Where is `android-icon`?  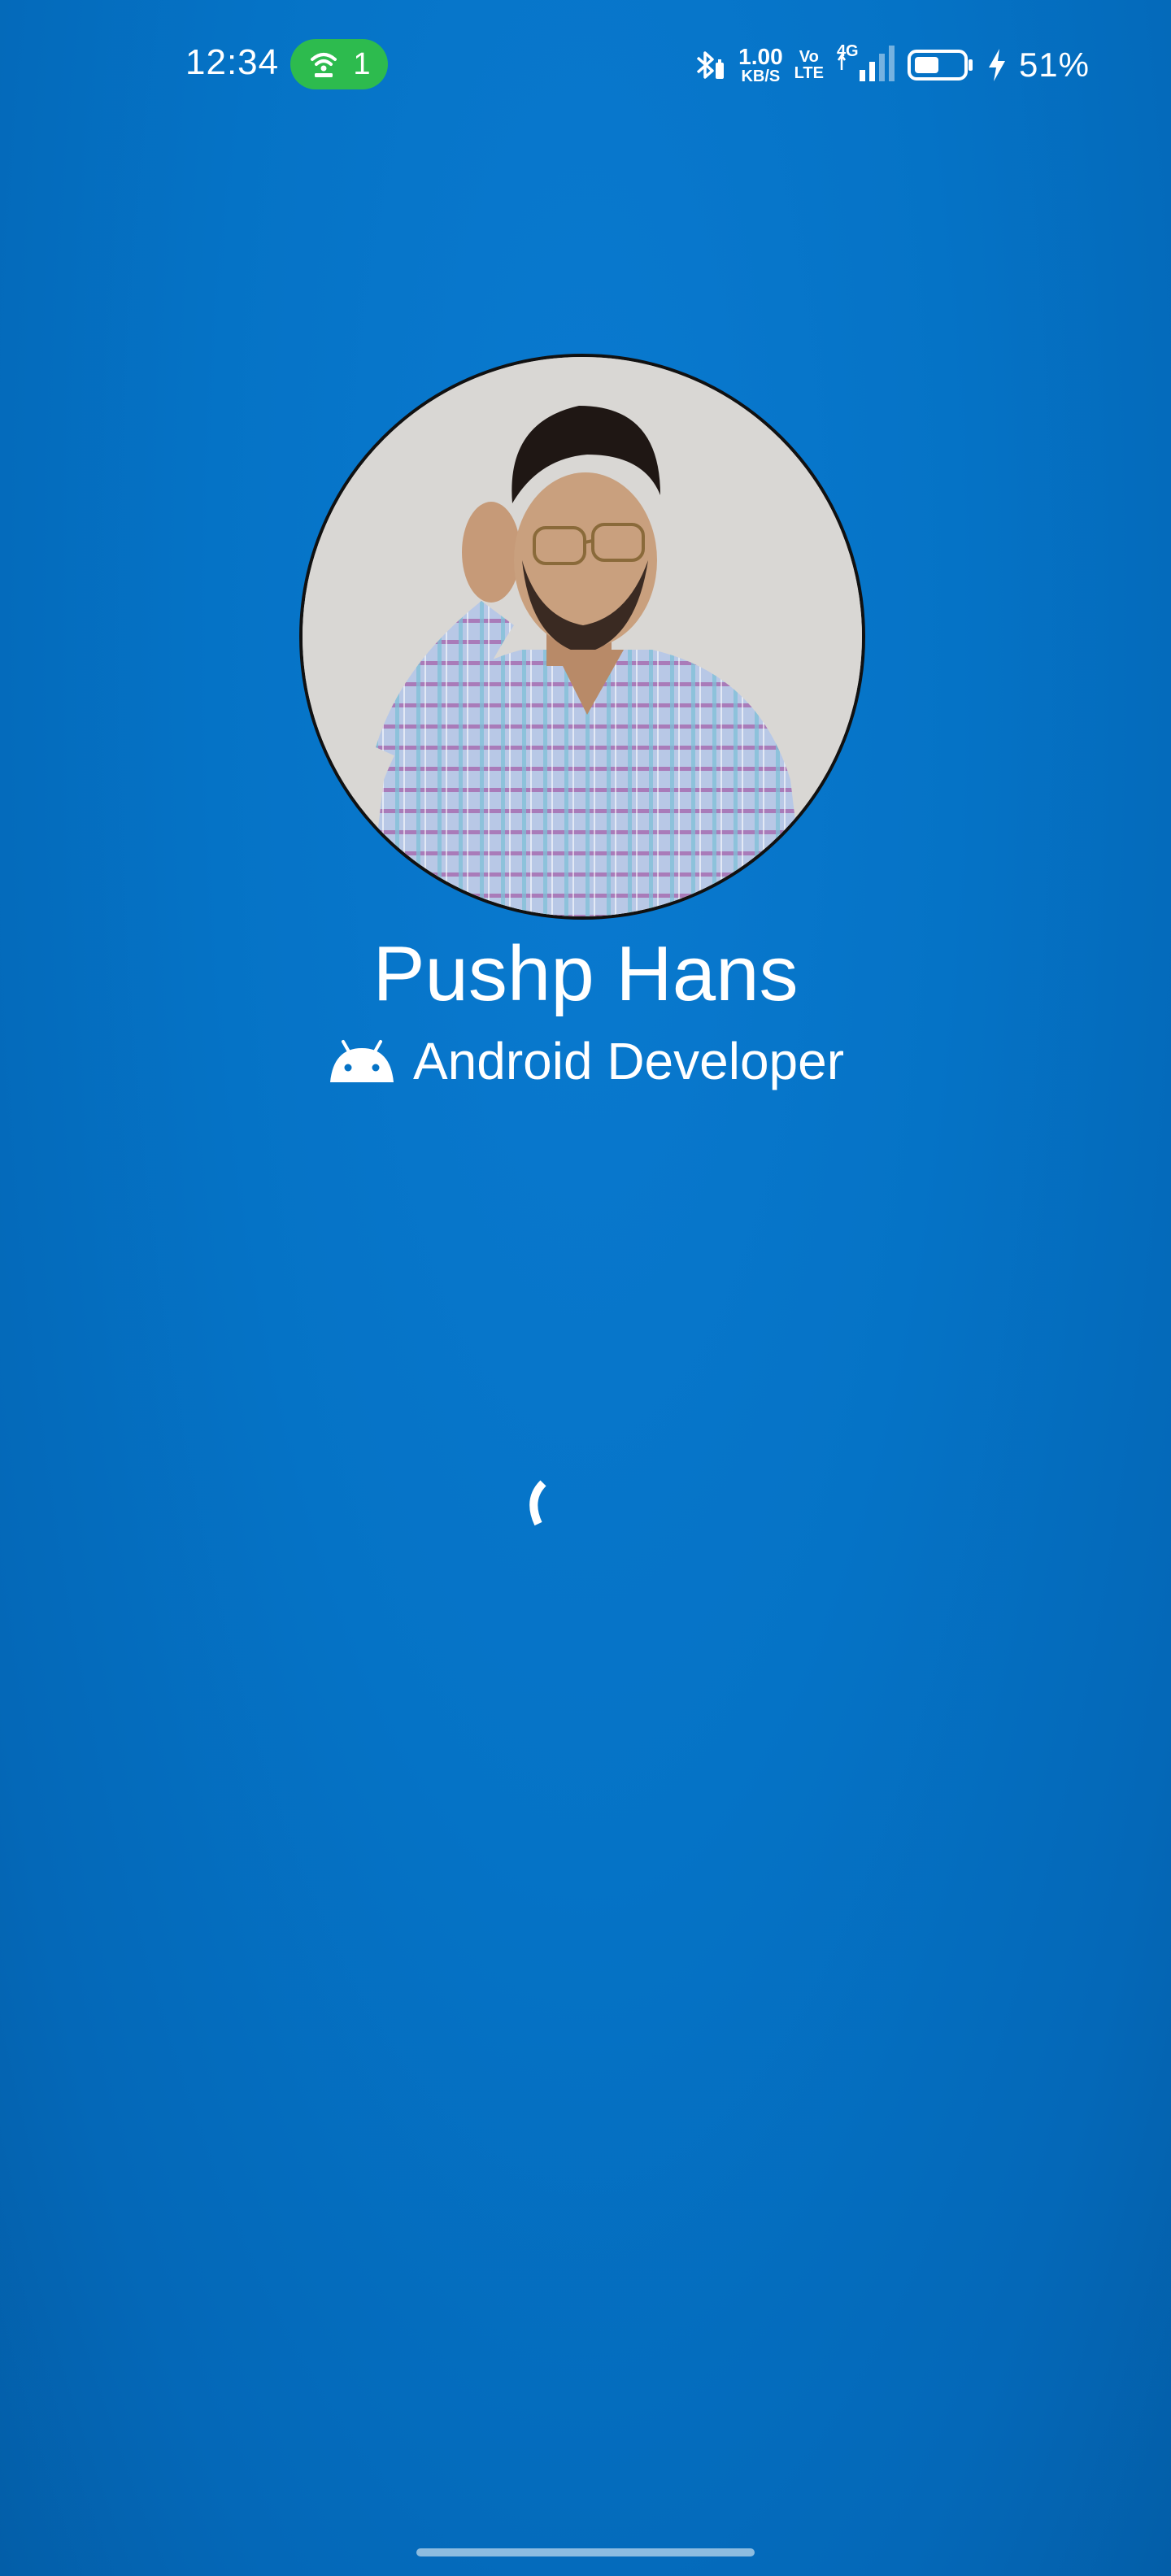 android-icon is located at coordinates (361, 1061).